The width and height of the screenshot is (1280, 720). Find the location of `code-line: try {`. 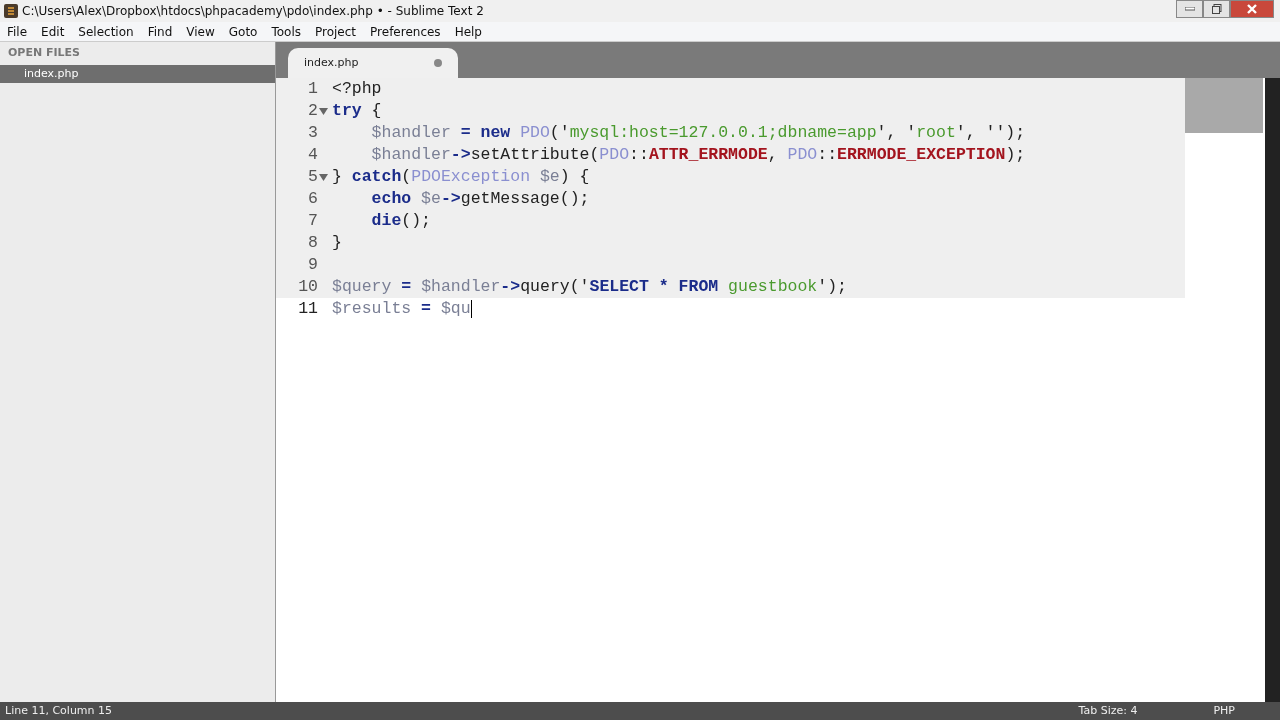

code-line: try { is located at coordinates (356, 111).